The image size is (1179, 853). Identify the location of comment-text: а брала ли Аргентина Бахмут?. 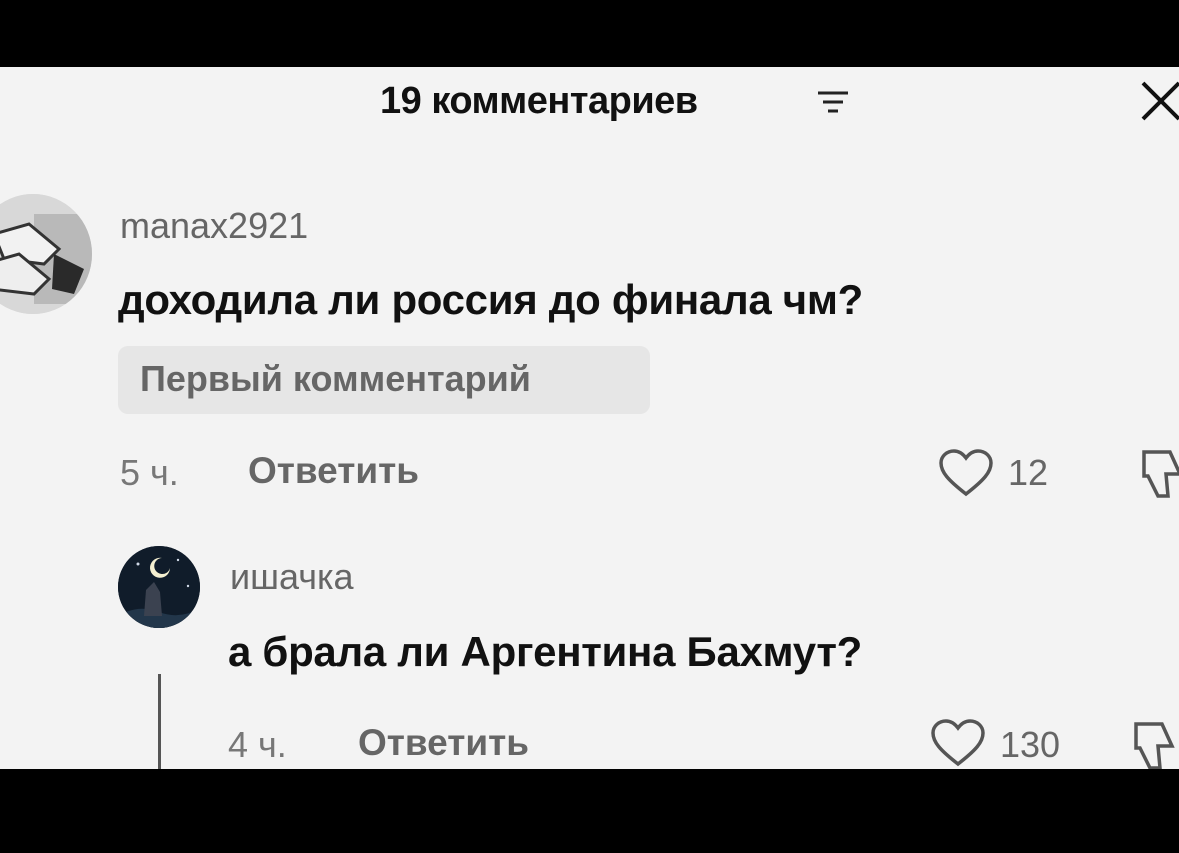
(545, 651).